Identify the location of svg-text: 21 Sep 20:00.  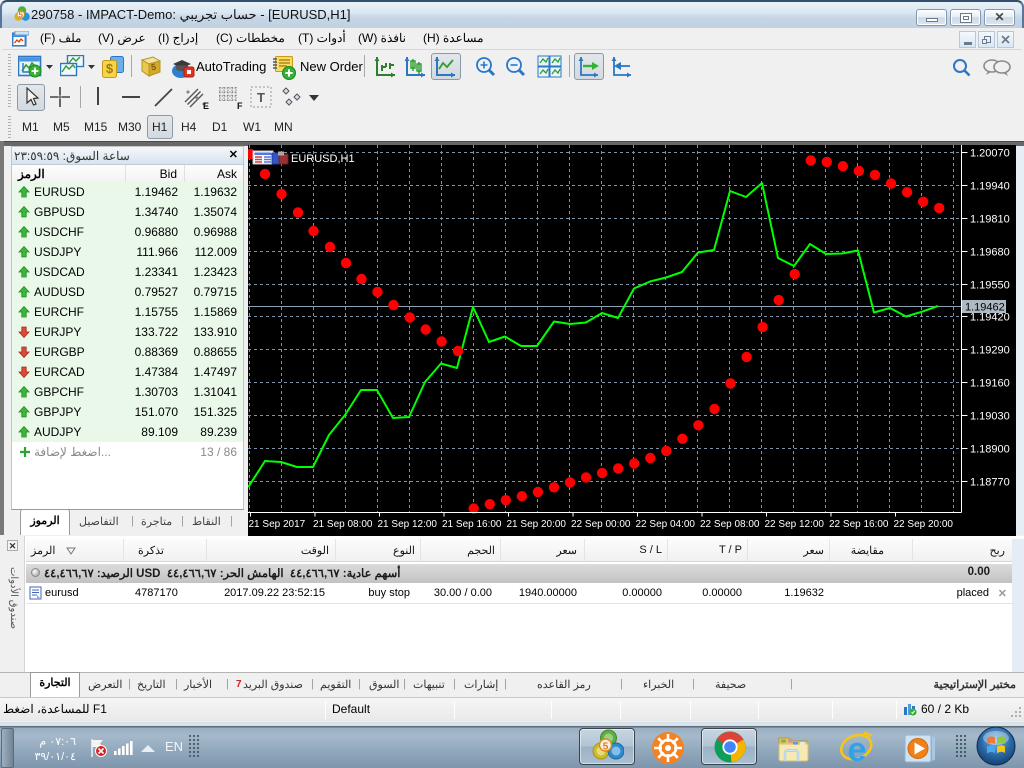
(537, 524).